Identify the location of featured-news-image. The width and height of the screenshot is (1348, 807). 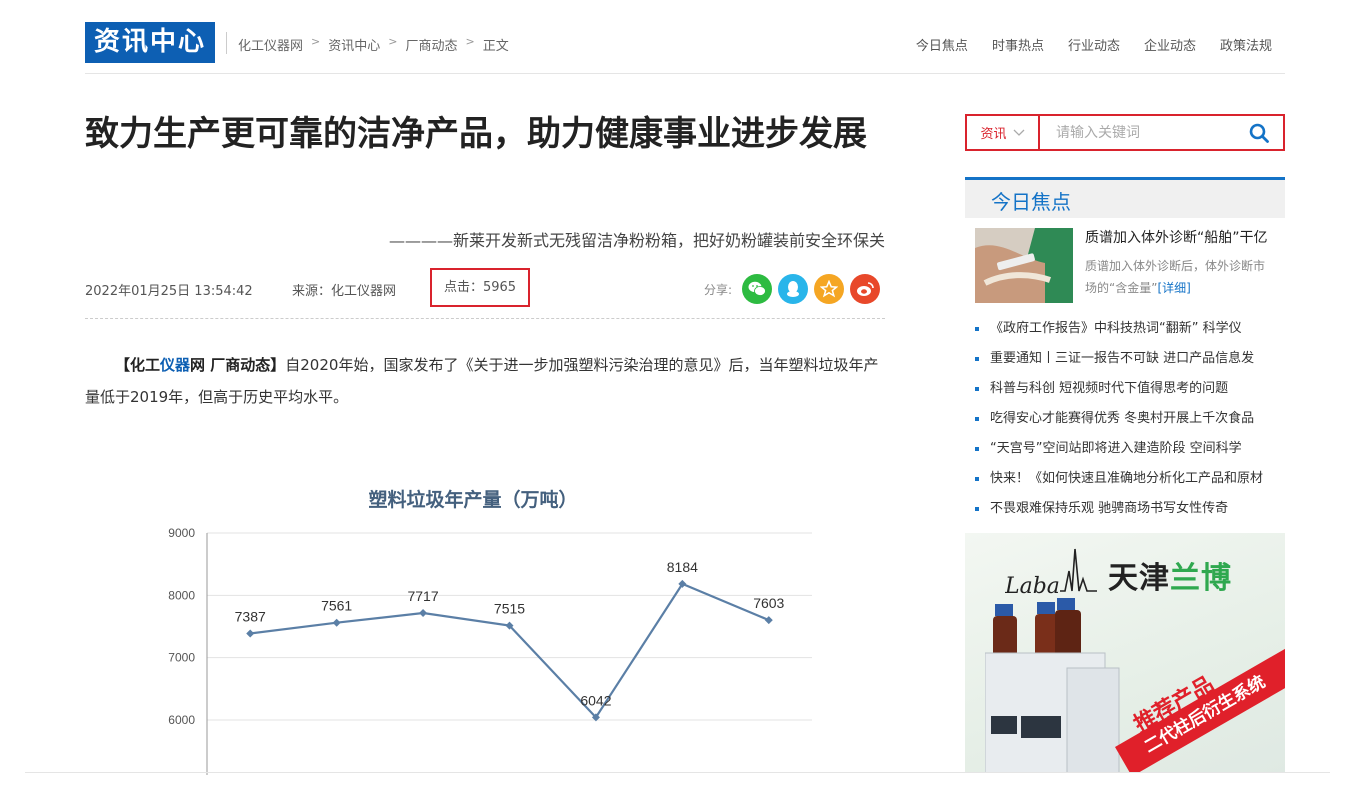
(1024, 265).